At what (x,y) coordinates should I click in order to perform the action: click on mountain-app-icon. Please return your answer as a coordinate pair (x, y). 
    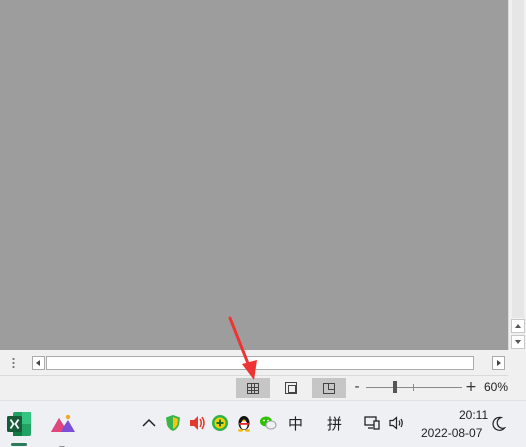
    Looking at the image, I should click on (63, 423).